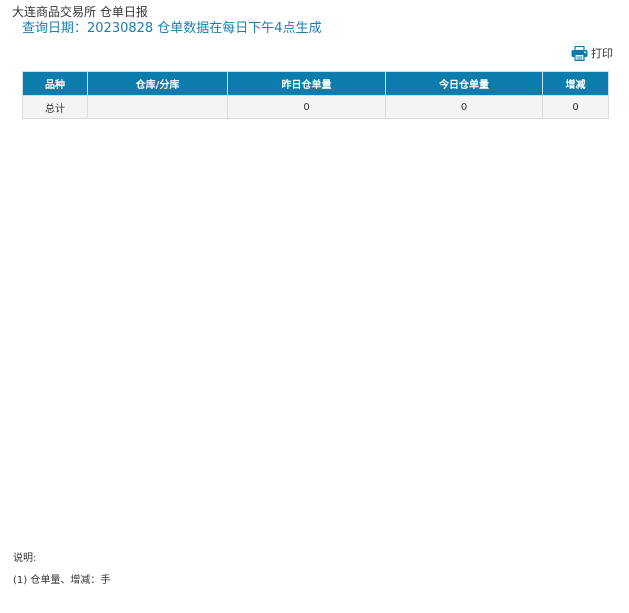  Describe the element at coordinates (575, 107) in the screenshot. I see `cell-change: 0` at that location.